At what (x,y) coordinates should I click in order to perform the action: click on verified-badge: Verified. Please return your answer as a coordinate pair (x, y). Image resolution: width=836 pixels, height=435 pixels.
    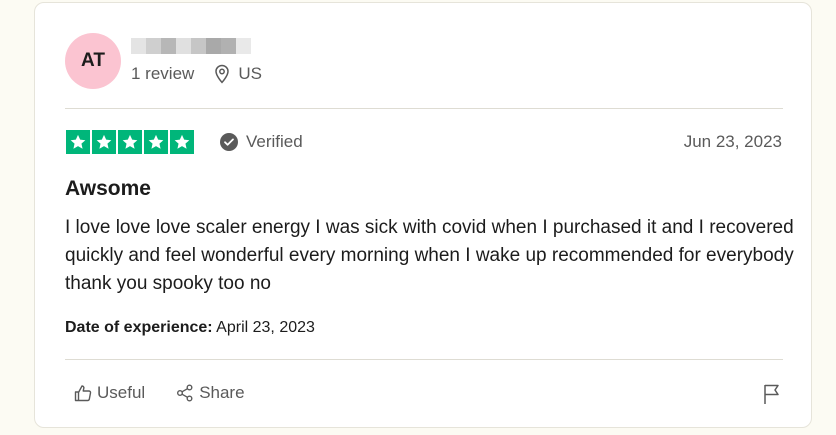
    Looking at the image, I should click on (261, 142).